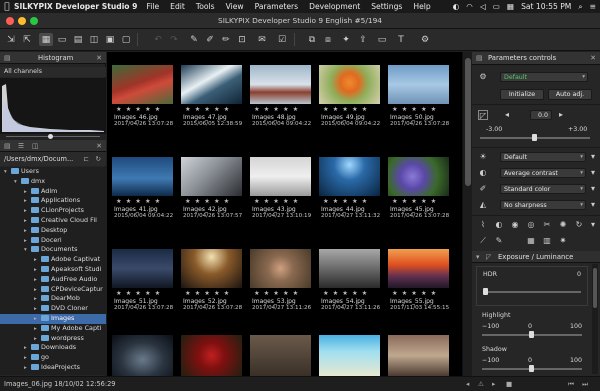 The image size is (600, 391). What do you see at coordinates (531, 334) in the screenshot?
I see `highlight-slider-knob` at bounding box center [531, 334].